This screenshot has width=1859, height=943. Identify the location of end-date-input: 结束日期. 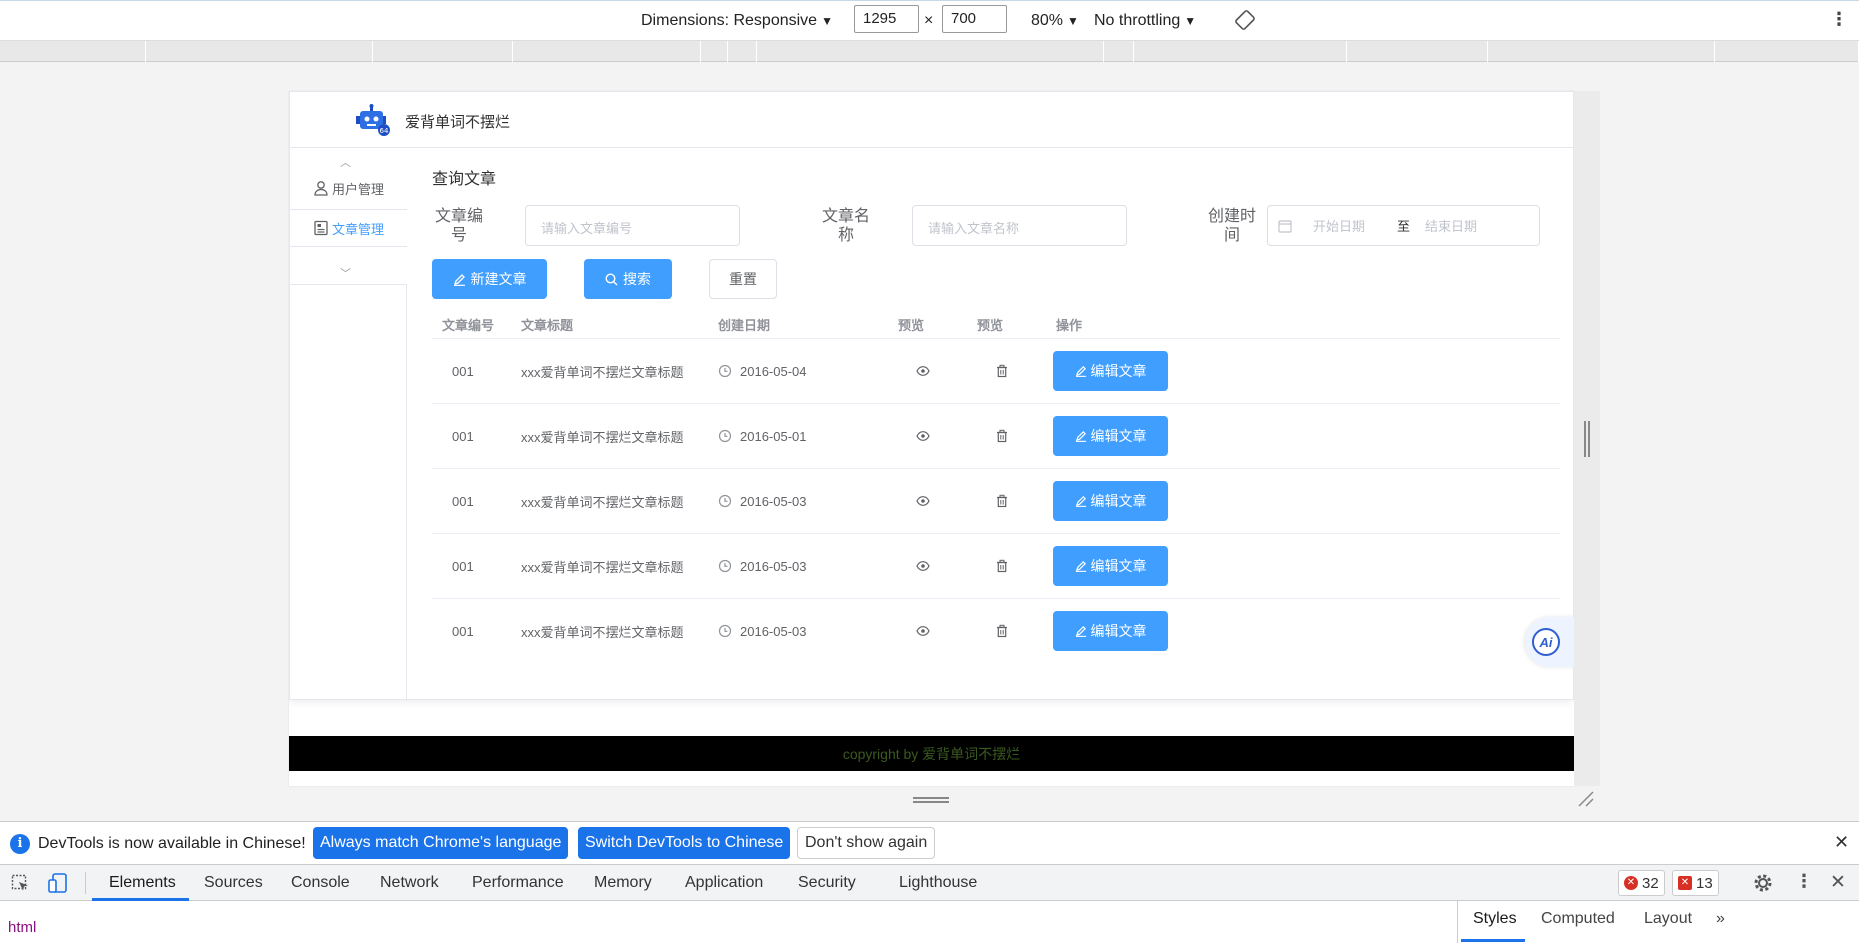
(1451, 225).